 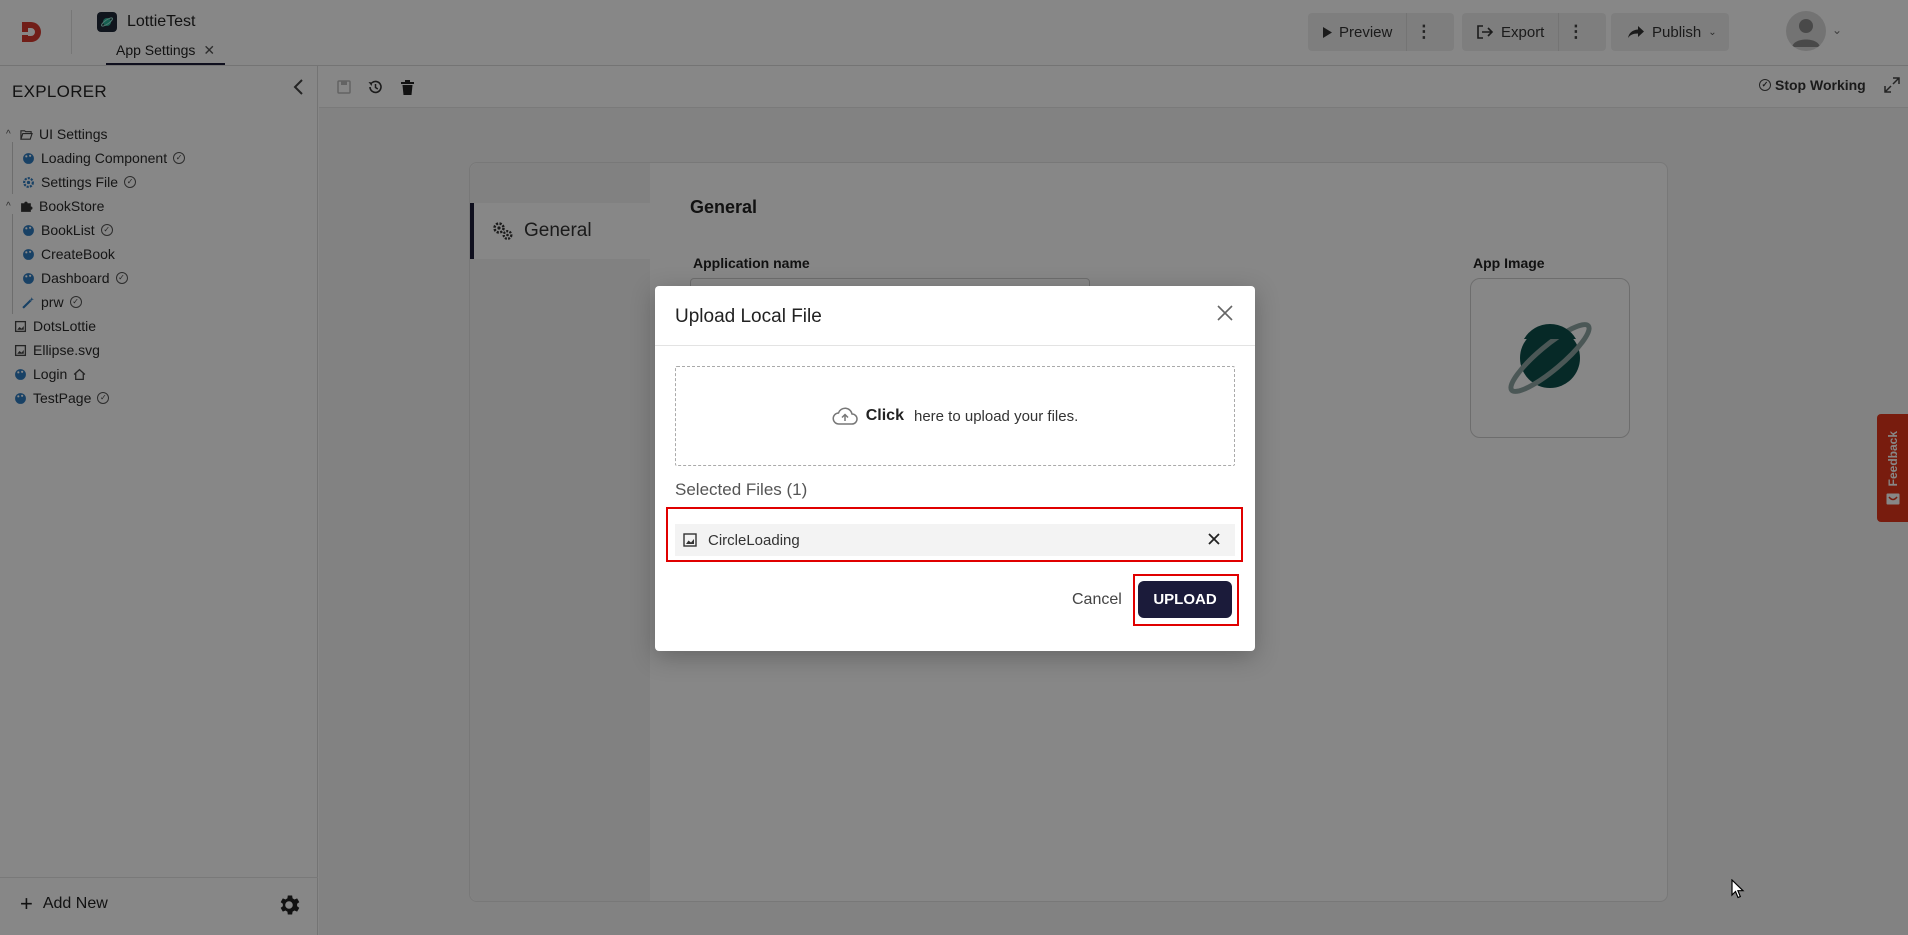 I want to click on upload-dropzone: Click here to upload your files., so click(x=955, y=416).